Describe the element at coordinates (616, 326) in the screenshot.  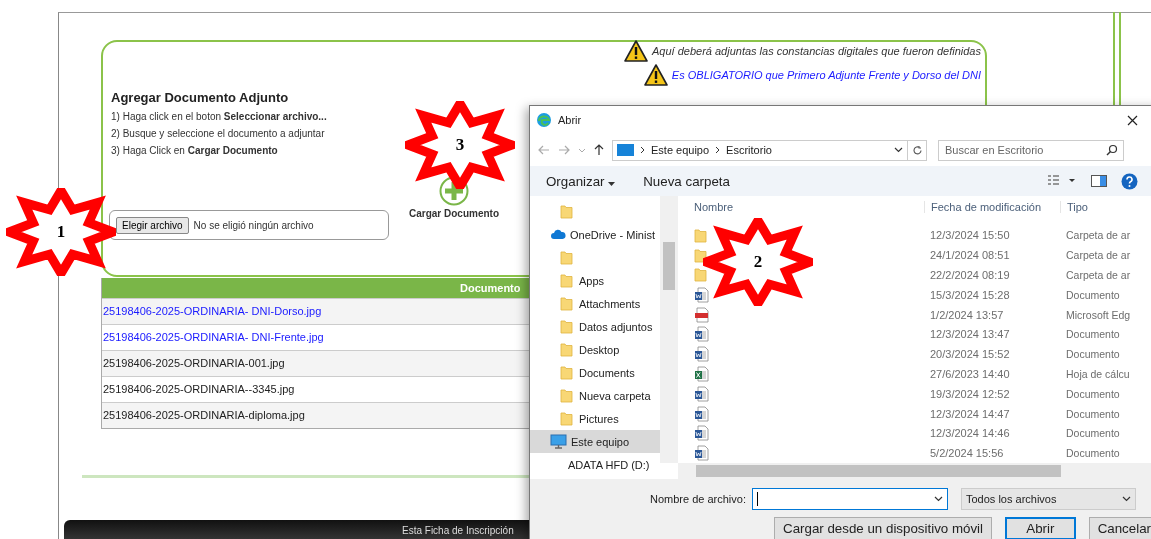
I see `nav-label: Datos adjuntos` at that location.